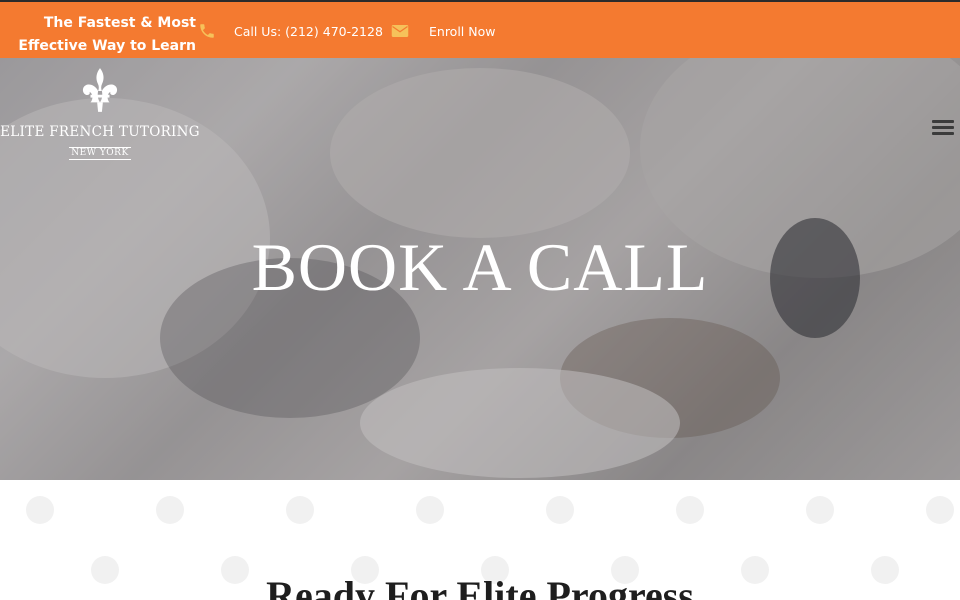 This screenshot has height=600, width=960. What do you see at coordinates (100, 90) in the screenshot?
I see `fleur-de-lis-icon` at bounding box center [100, 90].